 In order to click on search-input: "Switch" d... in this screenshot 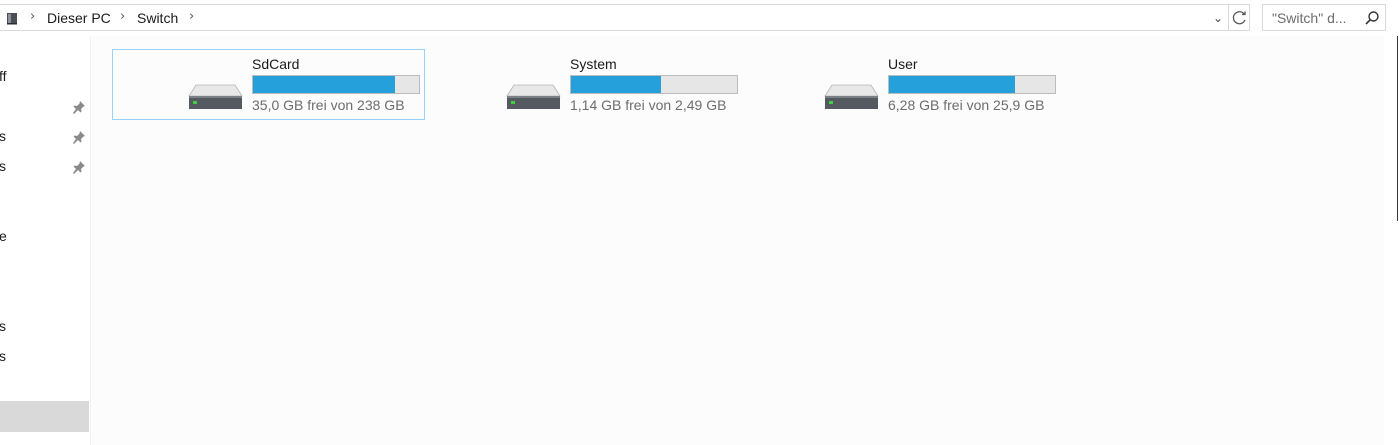, I will do `click(1309, 18)`.